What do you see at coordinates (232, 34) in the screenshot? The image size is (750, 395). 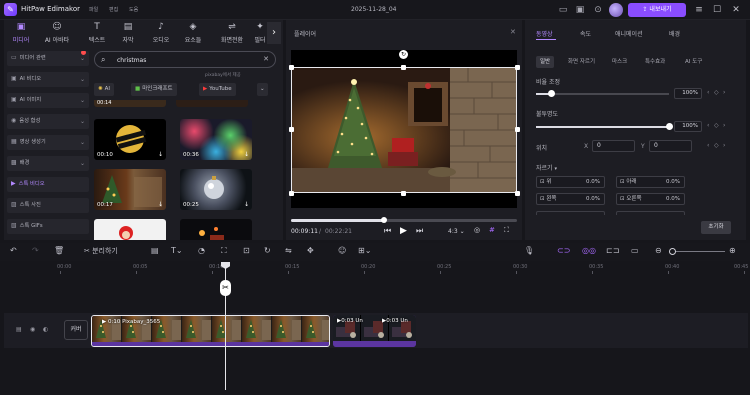 I see `tab-transitions: ⇌ 화면전환` at bounding box center [232, 34].